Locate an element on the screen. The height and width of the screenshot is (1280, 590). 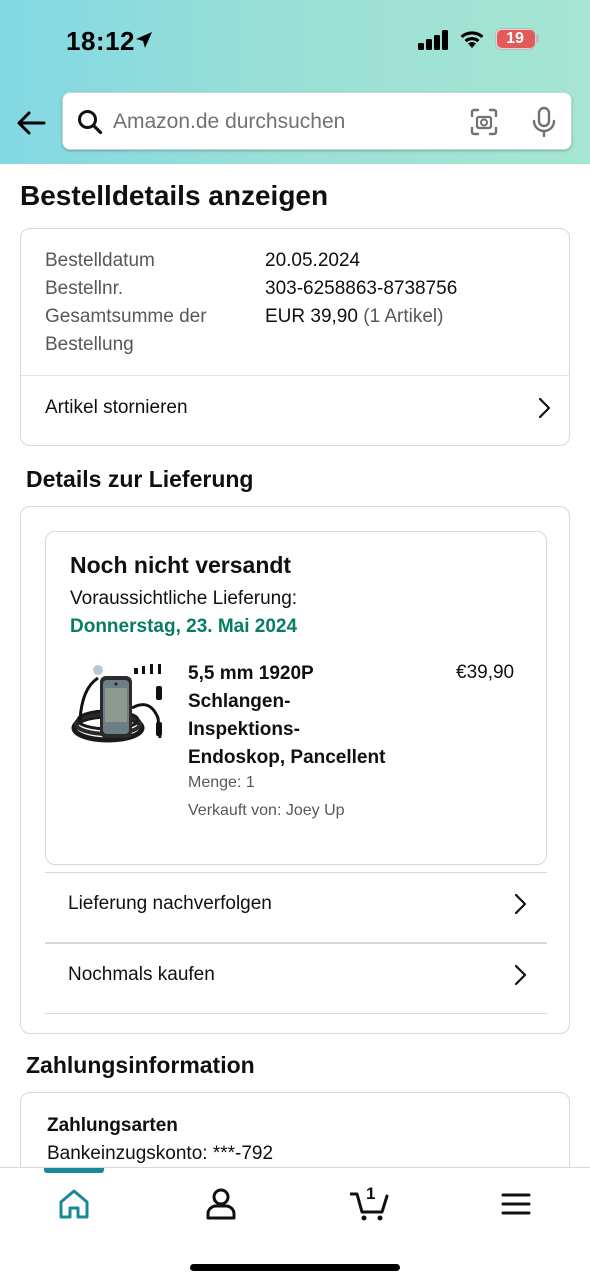
cart-count-badge: 1 is located at coordinates (371, 1193).